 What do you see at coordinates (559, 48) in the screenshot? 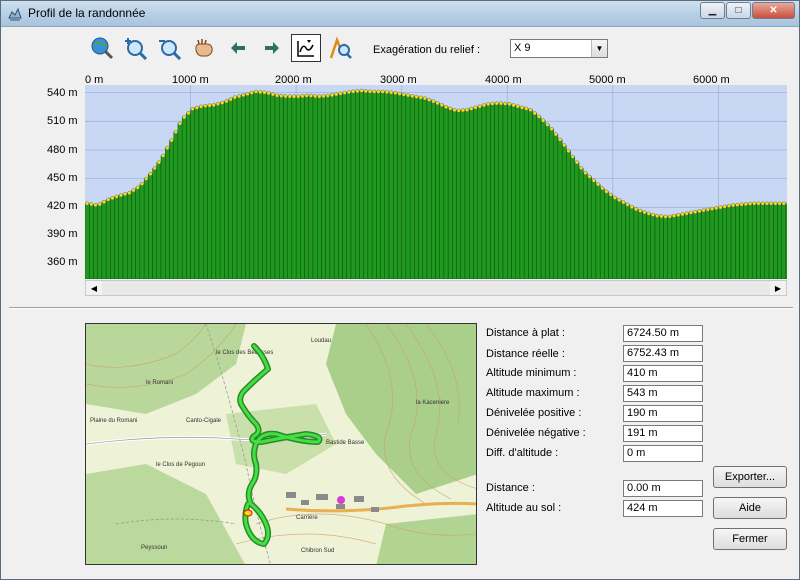
I see `relief-exaggeration-select: X 9 ▼` at bounding box center [559, 48].